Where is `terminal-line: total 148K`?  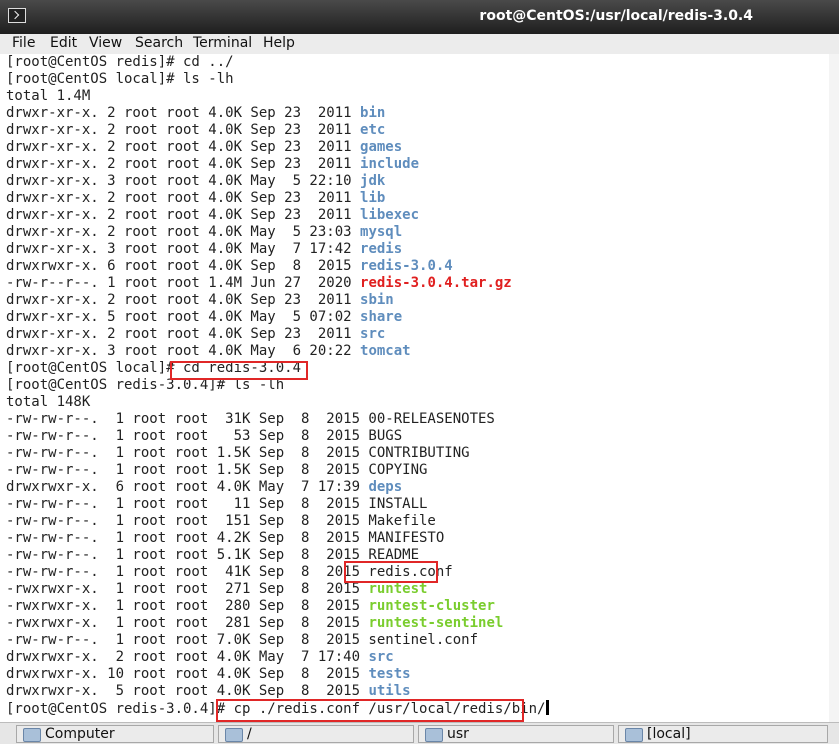 terminal-line: total 148K is located at coordinates (48, 402).